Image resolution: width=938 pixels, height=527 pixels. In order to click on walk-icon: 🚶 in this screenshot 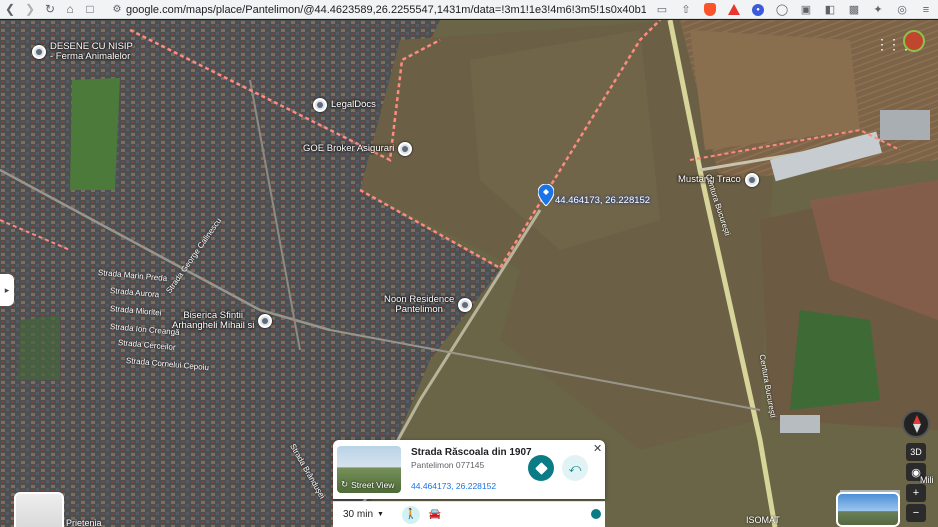, I will do `click(410, 514)`.